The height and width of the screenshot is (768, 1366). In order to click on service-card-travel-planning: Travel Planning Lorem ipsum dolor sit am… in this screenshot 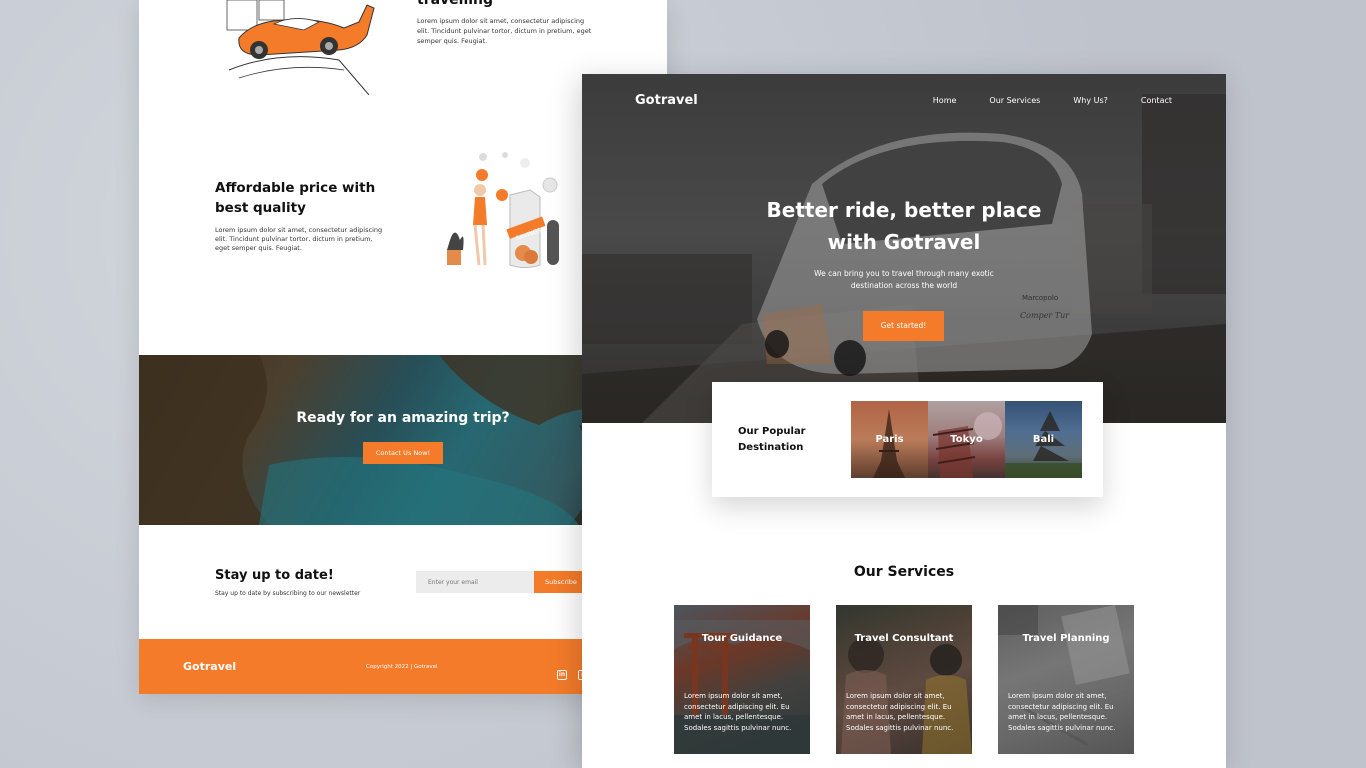, I will do `click(1066, 679)`.